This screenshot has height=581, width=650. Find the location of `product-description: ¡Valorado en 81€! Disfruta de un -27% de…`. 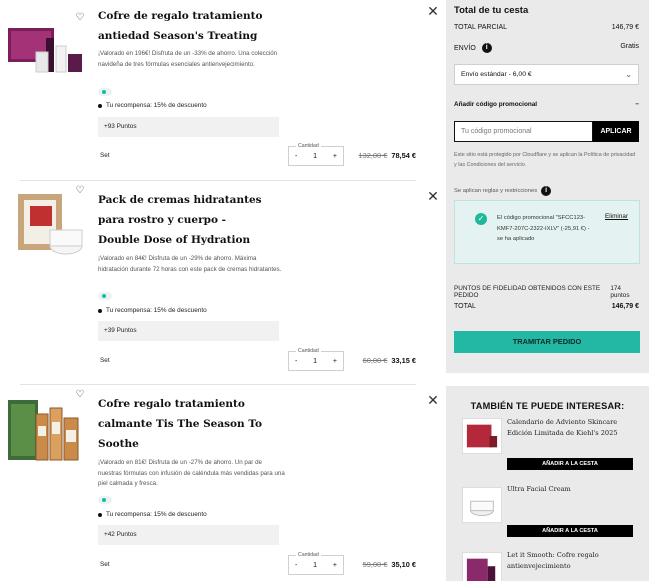

product-description: ¡Valorado en 81€! Disfruta de un -27% de… is located at coordinates (191, 473).